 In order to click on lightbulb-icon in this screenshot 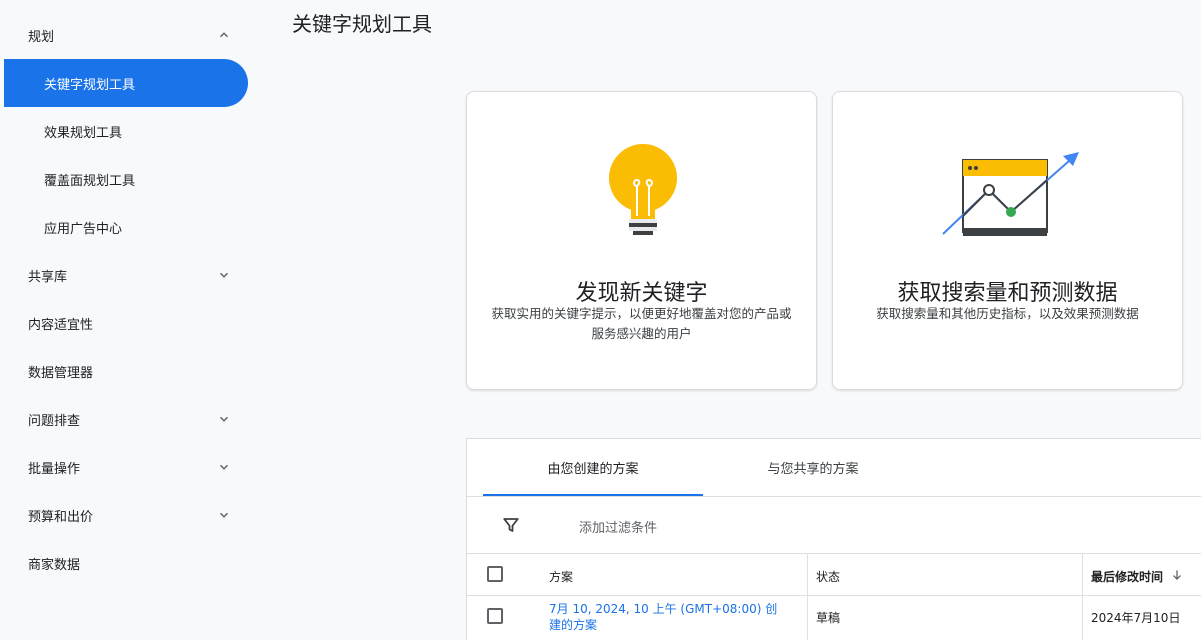, I will do `click(643, 189)`.